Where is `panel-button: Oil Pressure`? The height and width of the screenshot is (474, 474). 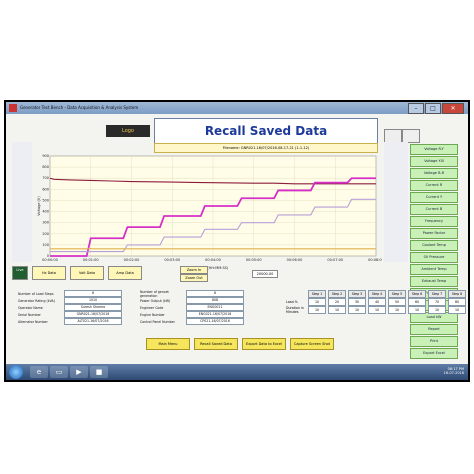
panel-button: Oil Pressure is located at coordinates (434, 257).